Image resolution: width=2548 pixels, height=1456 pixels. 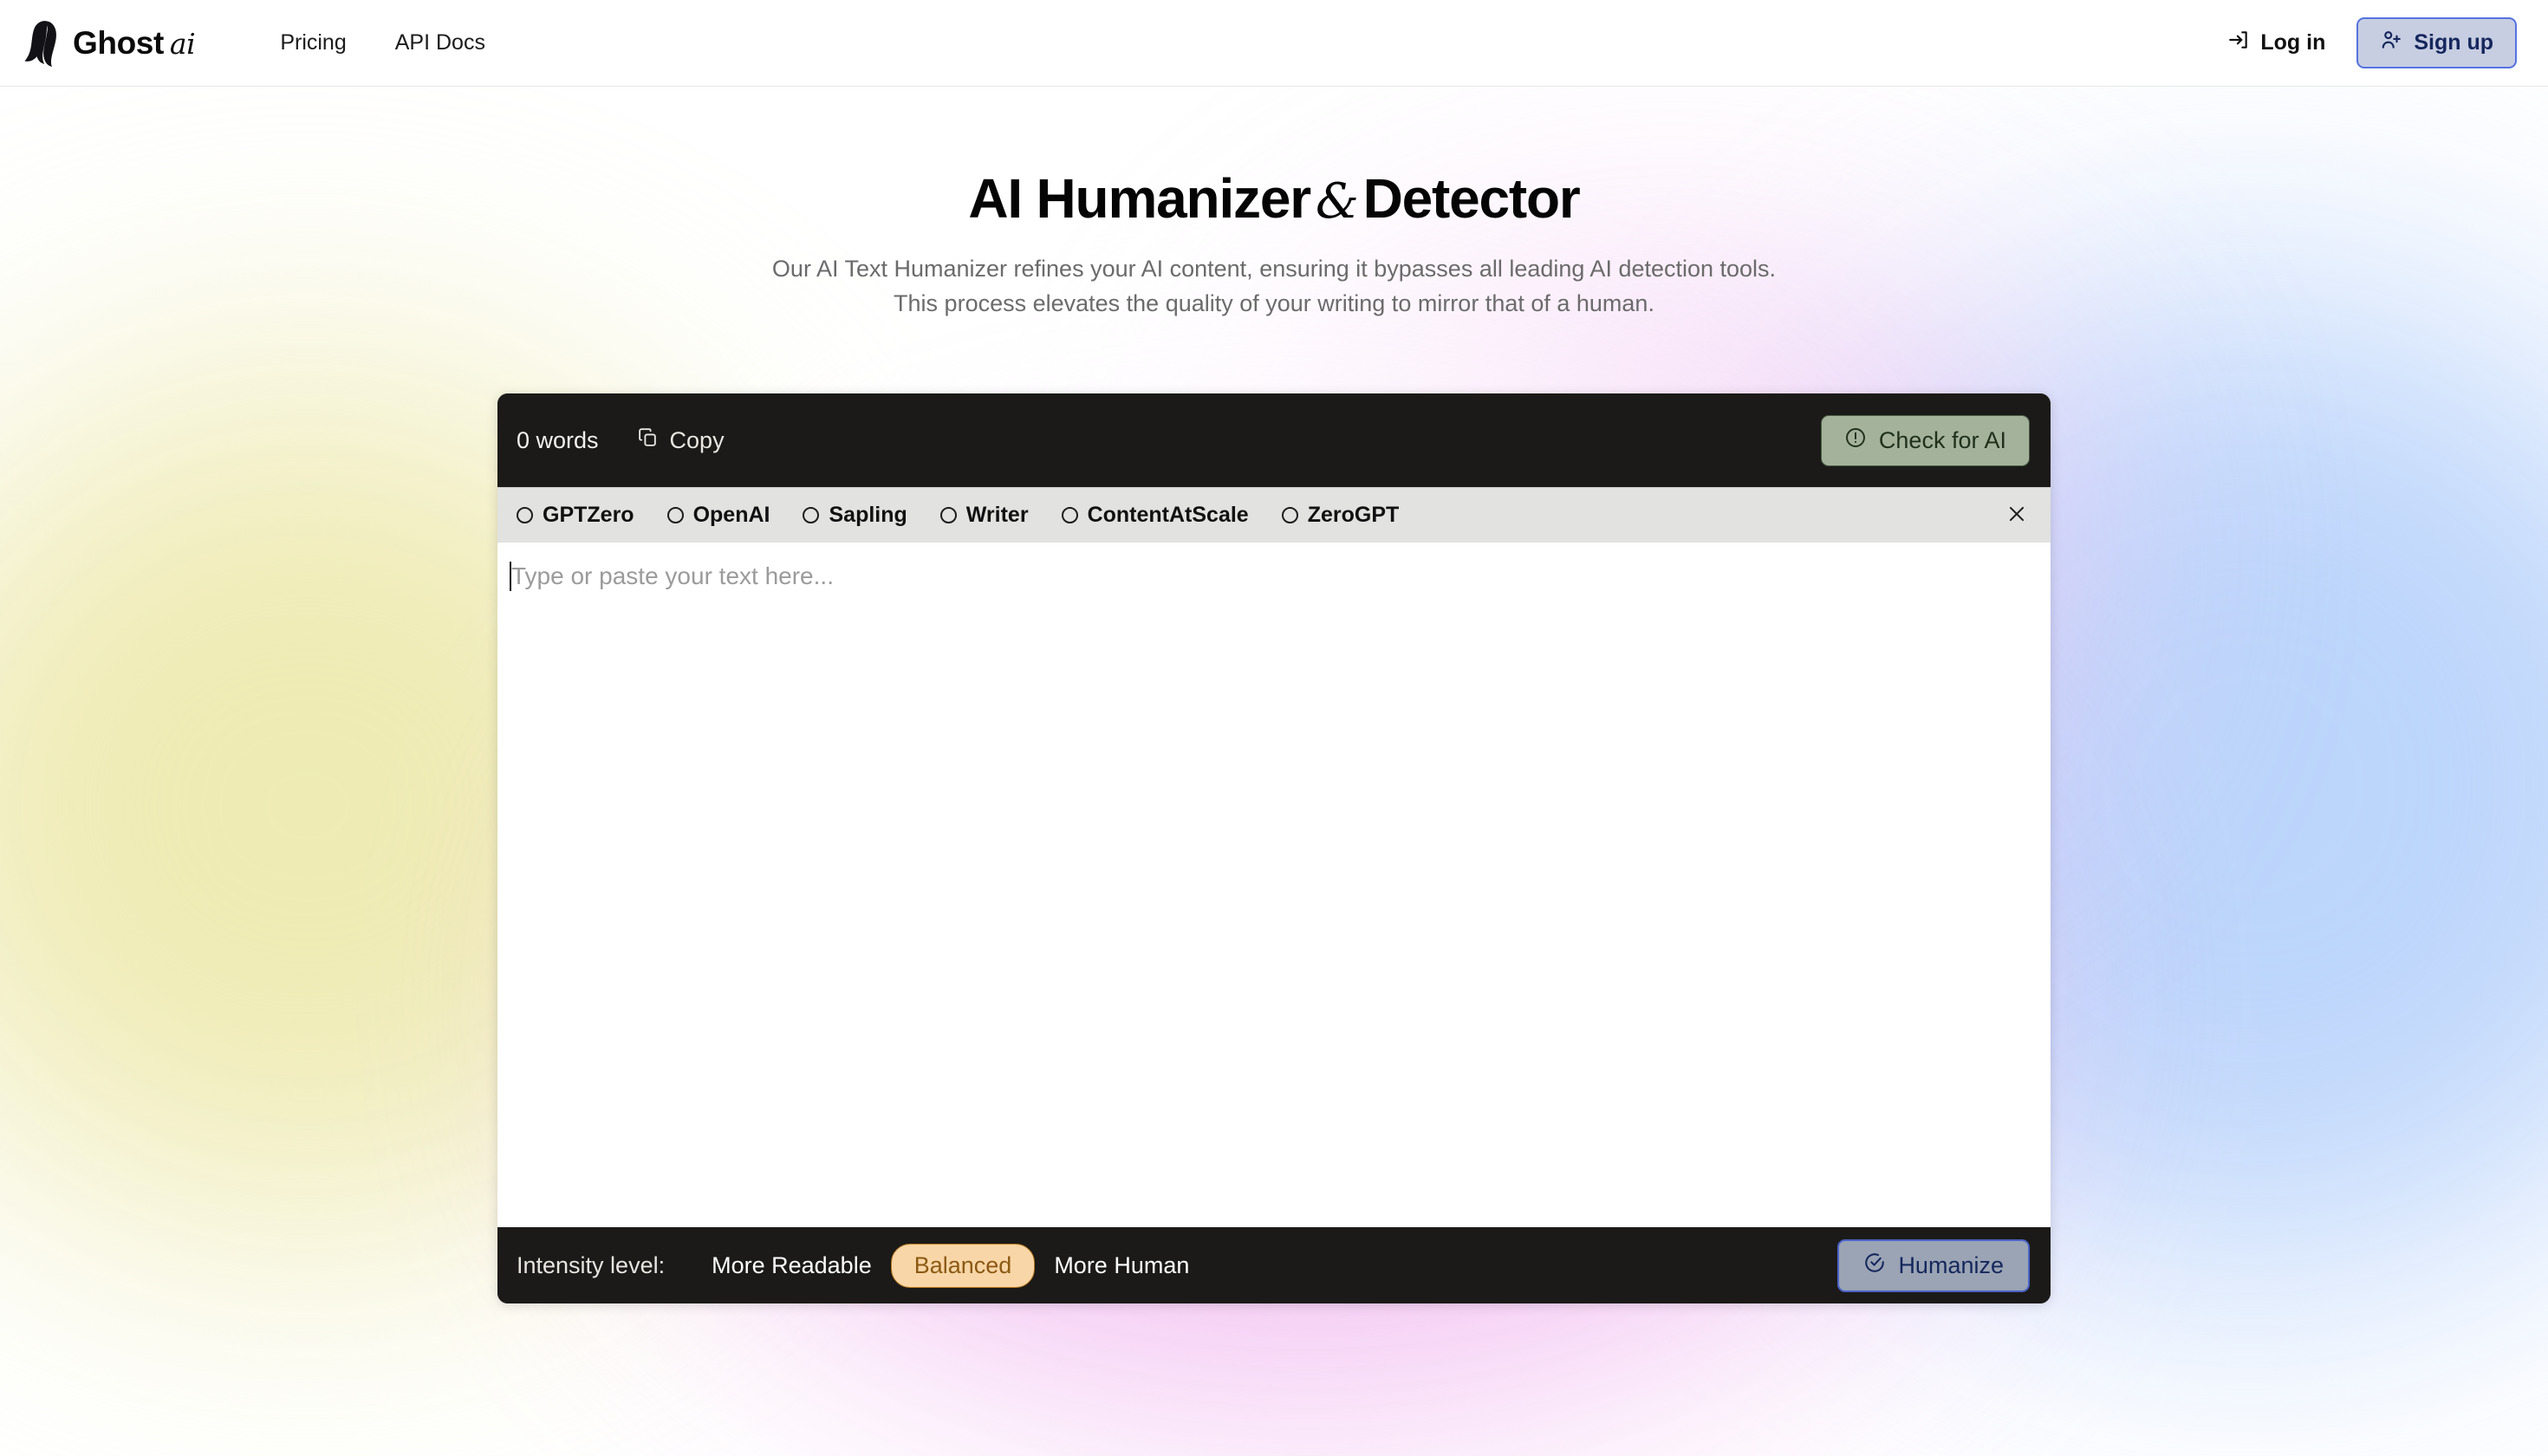 I want to click on intensity-level-label: Intensity level:, so click(x=591, y=1264).